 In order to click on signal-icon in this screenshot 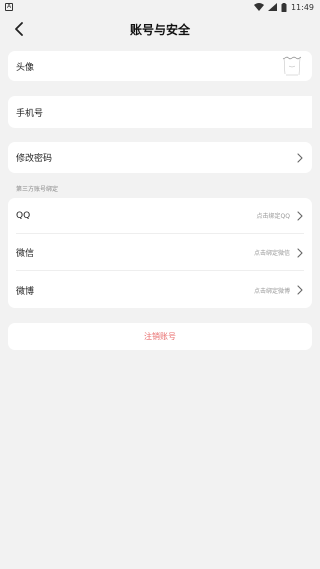, I will do `click(272, 7)`.